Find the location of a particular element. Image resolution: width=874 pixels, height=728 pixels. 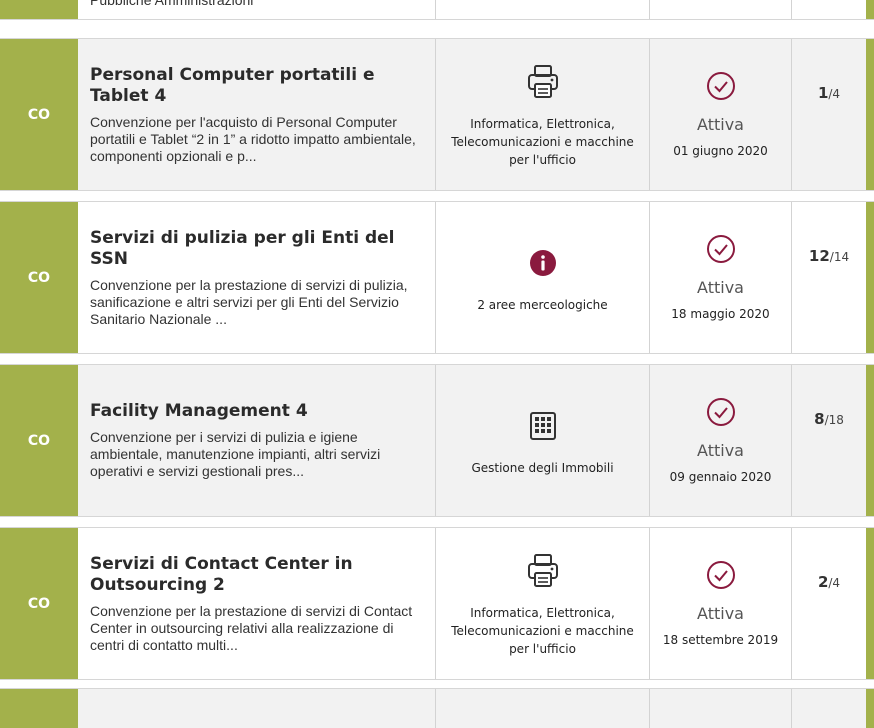

item-lots: 2/4 is located at coordinates (829, 603).